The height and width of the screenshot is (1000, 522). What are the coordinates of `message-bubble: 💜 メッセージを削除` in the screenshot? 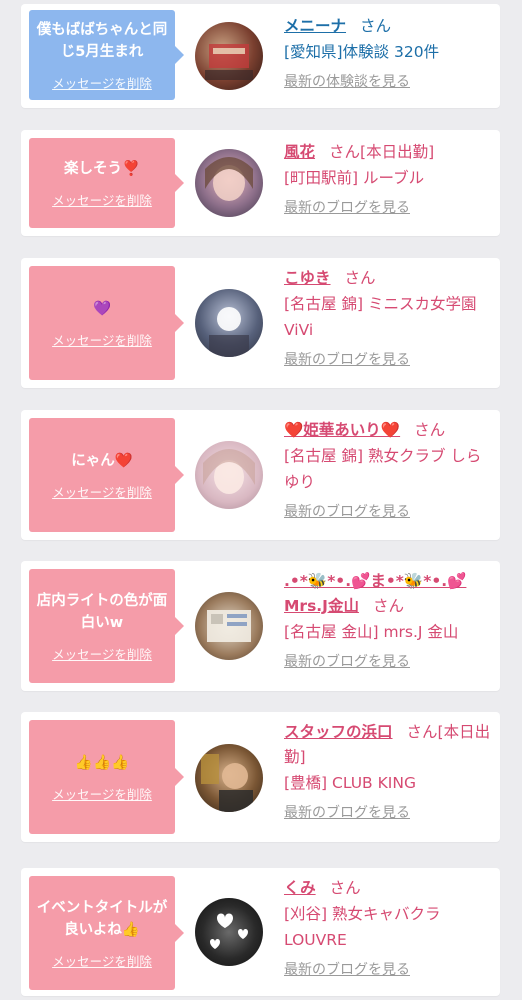 It's located at (106, 323).